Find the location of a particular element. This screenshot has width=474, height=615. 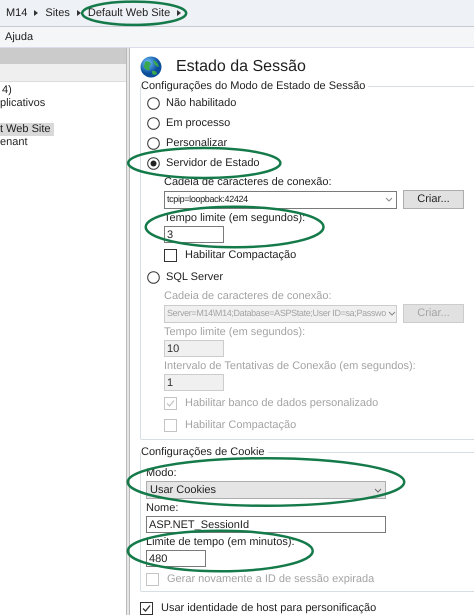

menu-item: Ajuda is located at coordinates (19, 37).